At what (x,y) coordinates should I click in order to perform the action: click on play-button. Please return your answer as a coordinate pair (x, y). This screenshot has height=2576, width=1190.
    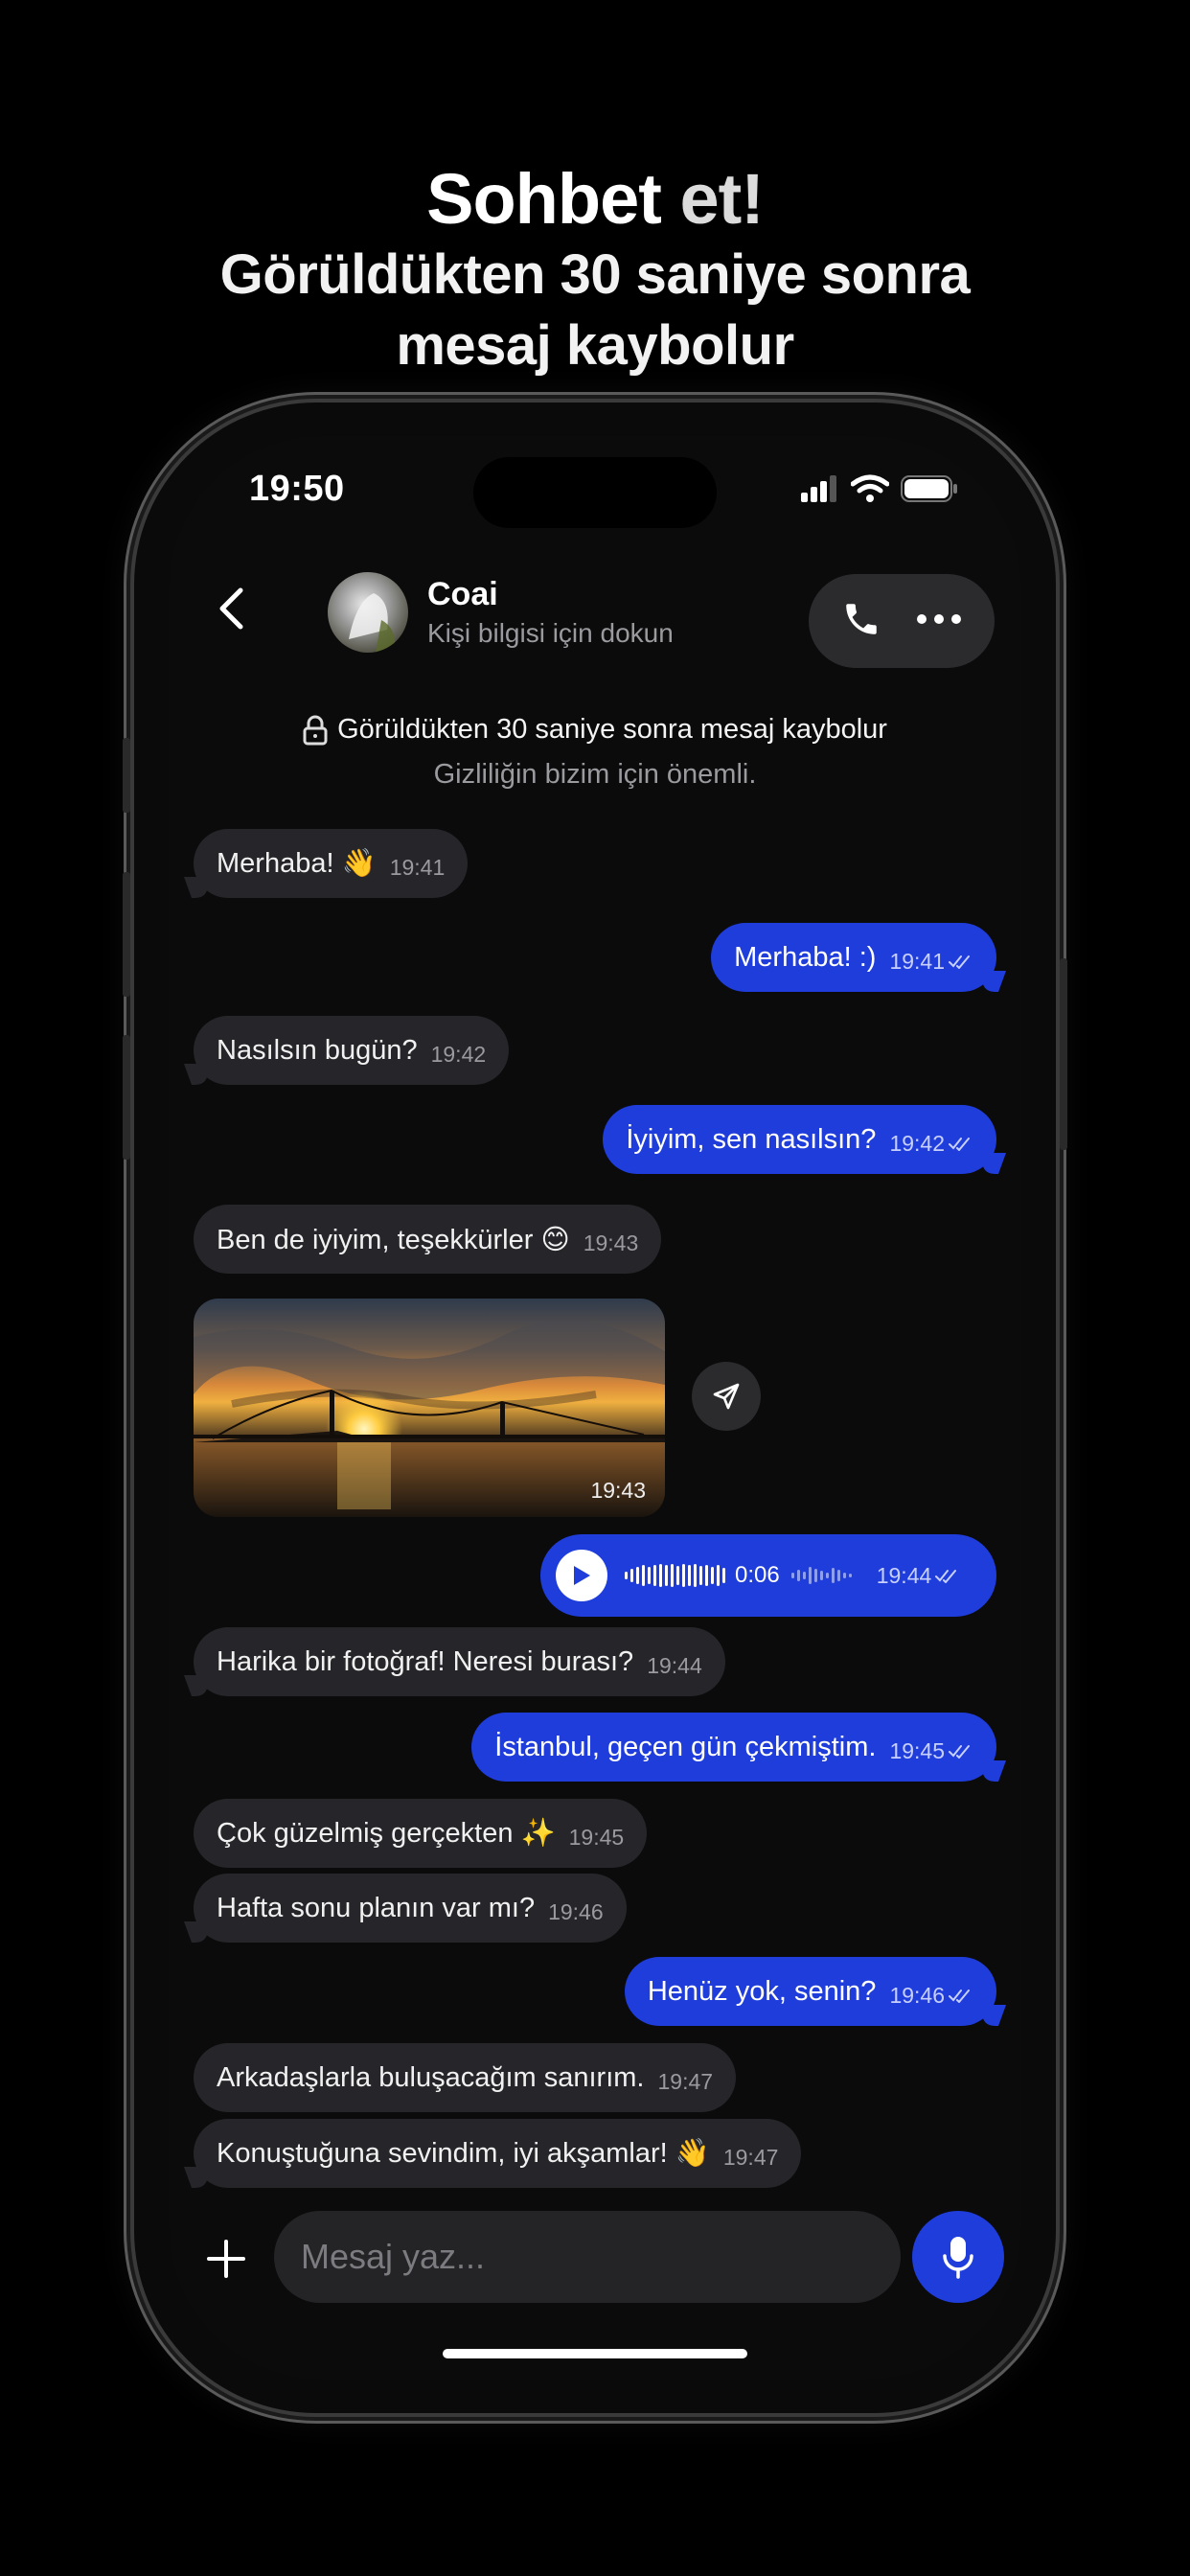
    Looking at the image, I should click on (581, 1575).